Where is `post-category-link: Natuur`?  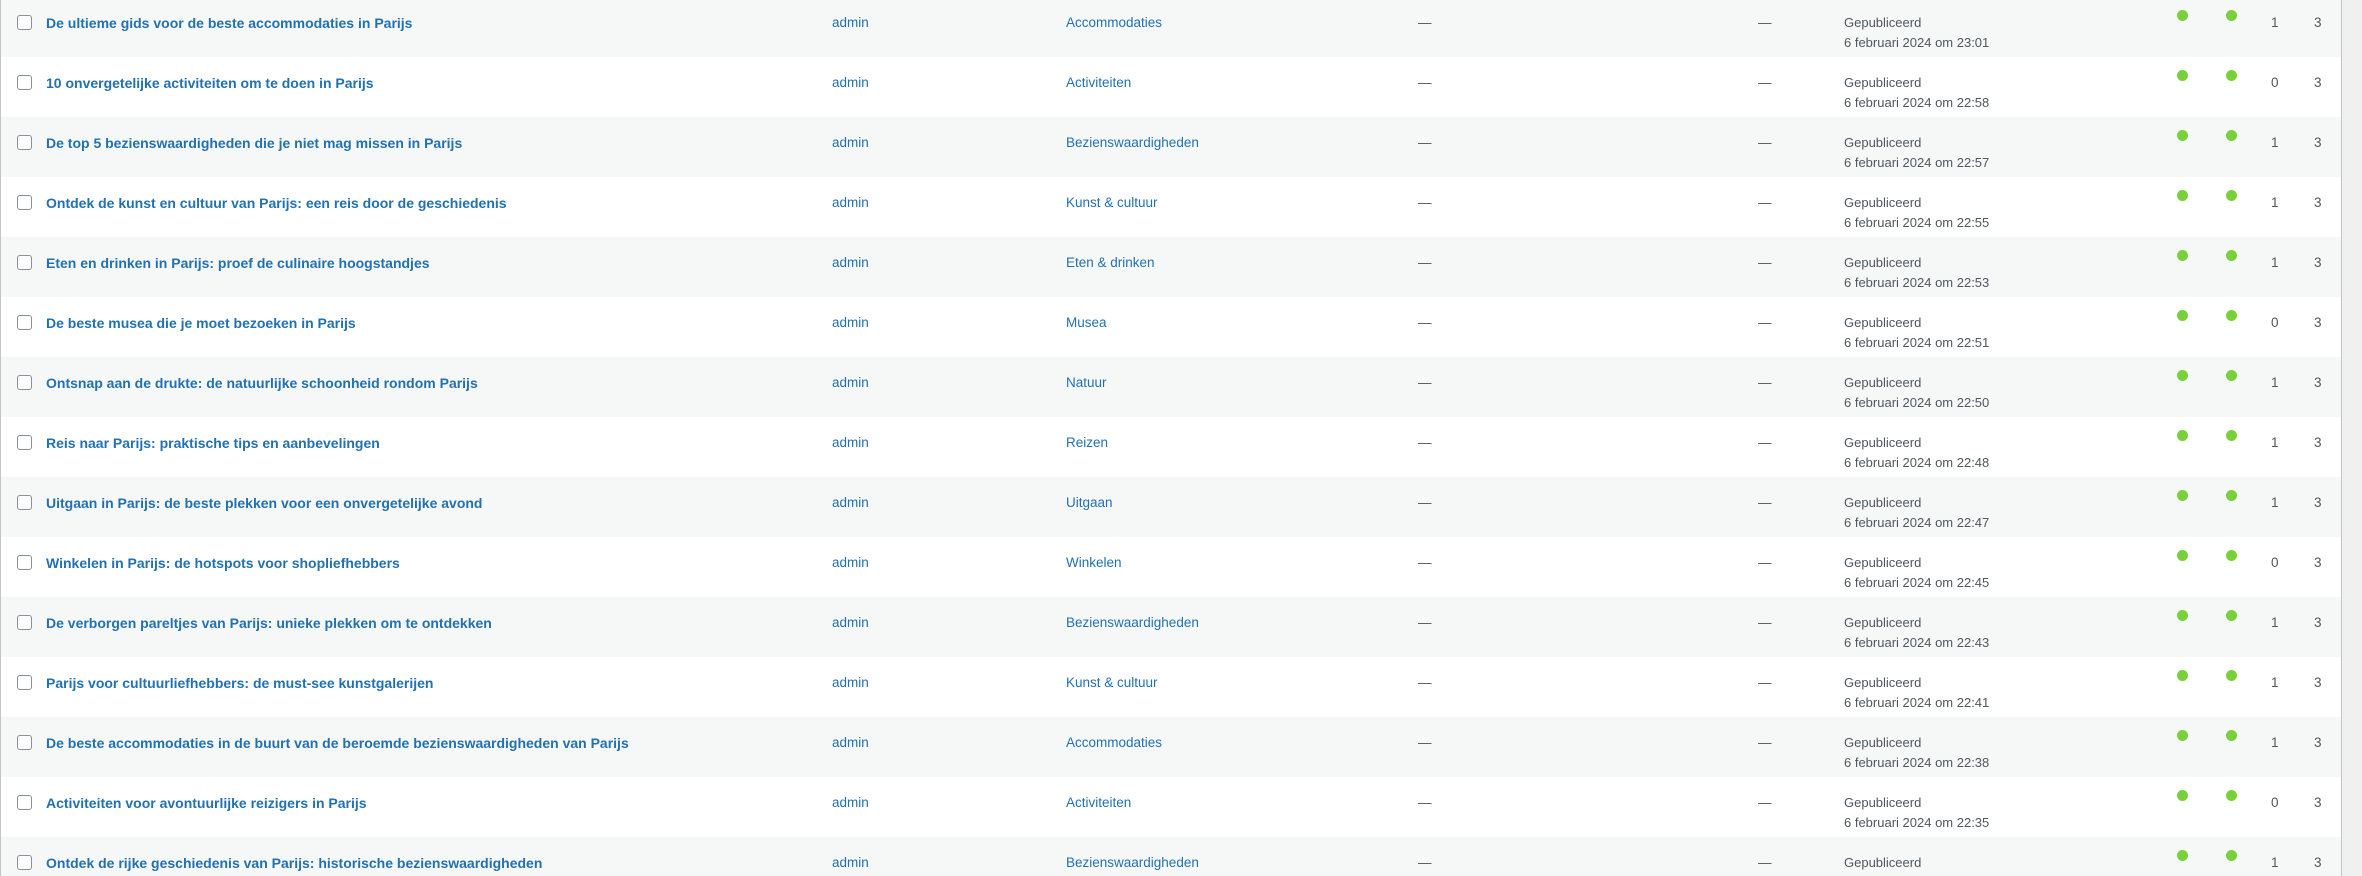 post-category-link: Natuur is located at coordinates (1086, 383).